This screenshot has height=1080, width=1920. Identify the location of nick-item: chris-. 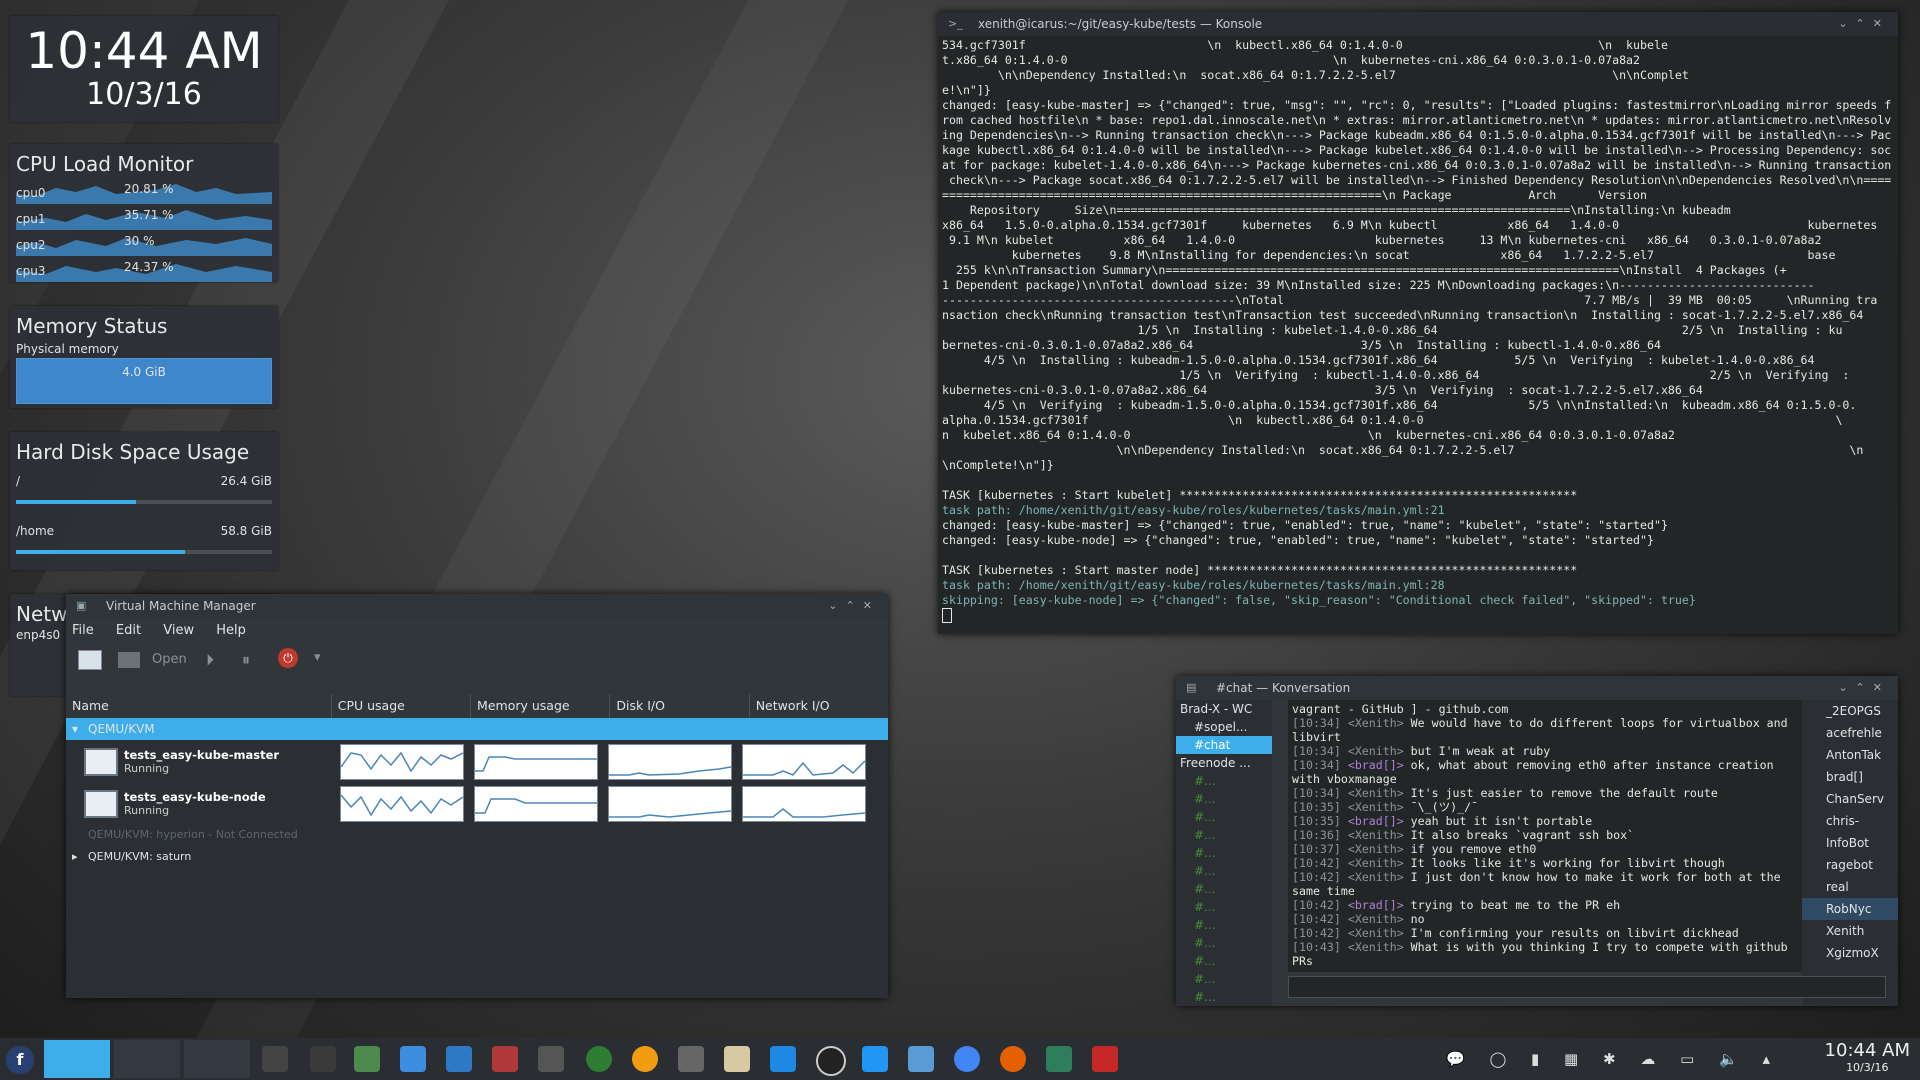
(1850, 821).